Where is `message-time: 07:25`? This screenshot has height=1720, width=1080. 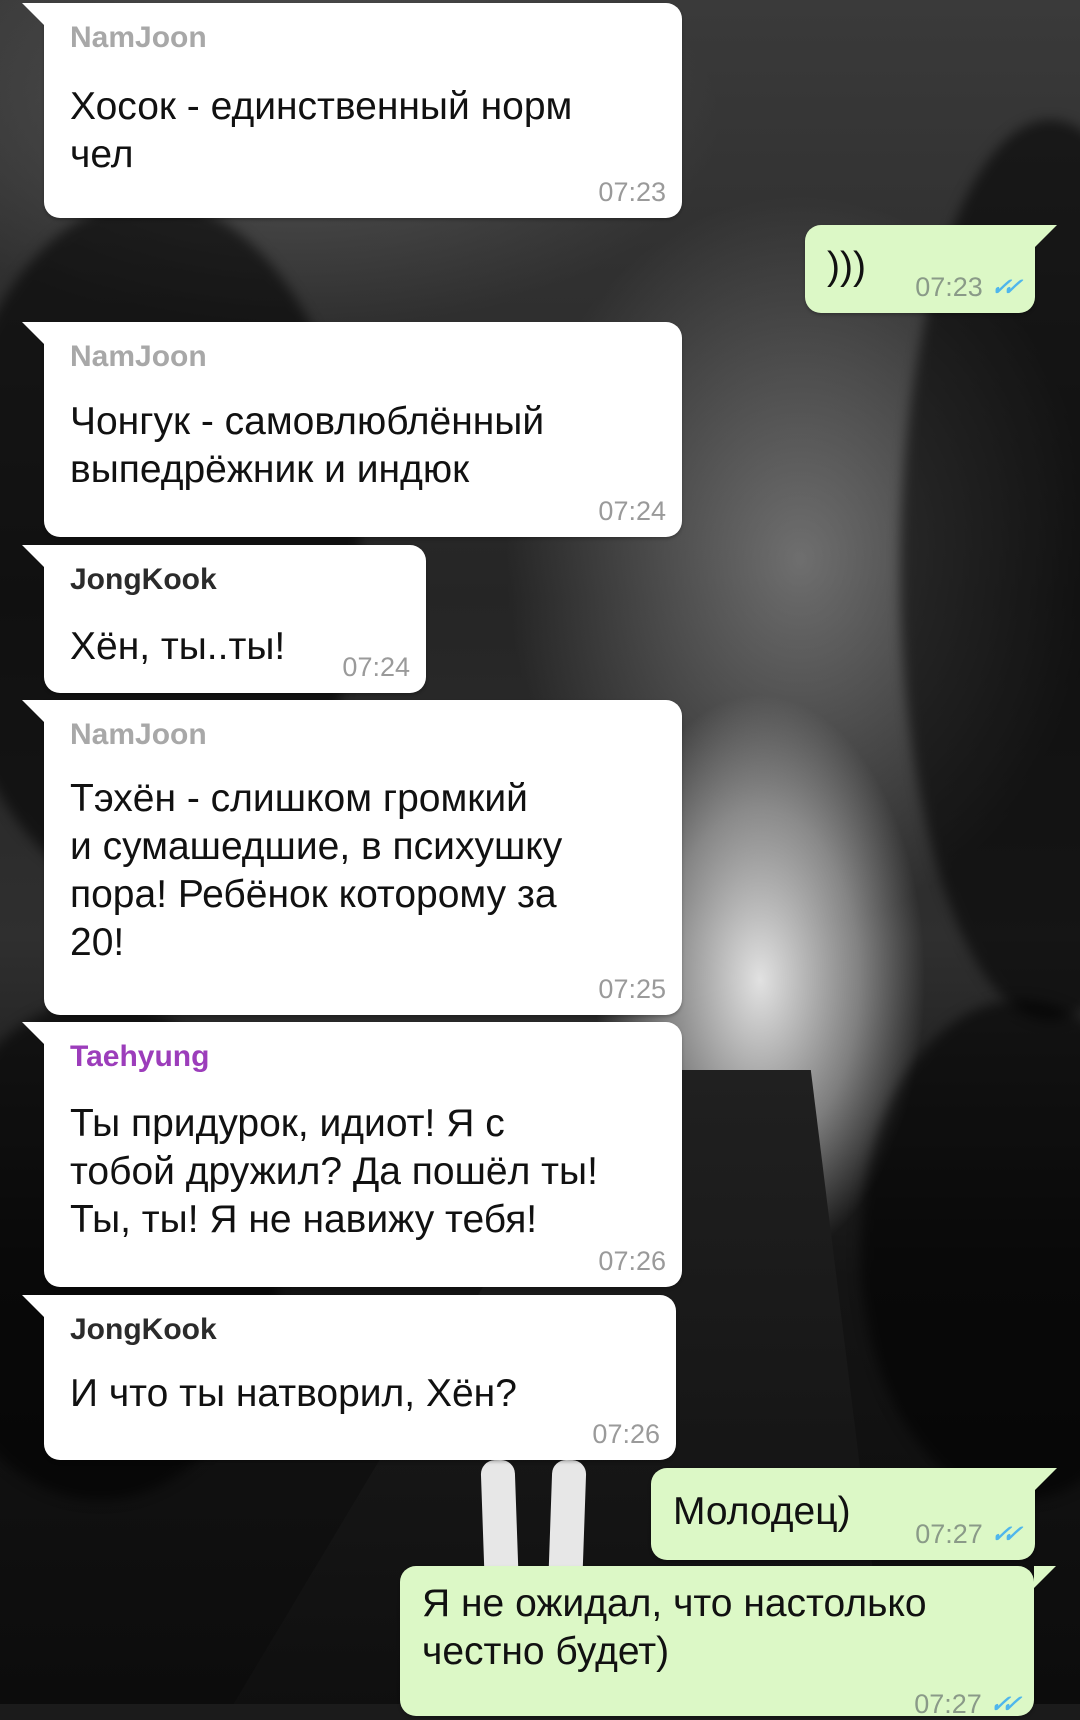
message-time: 07:25 is located at coordinates (632, 989).